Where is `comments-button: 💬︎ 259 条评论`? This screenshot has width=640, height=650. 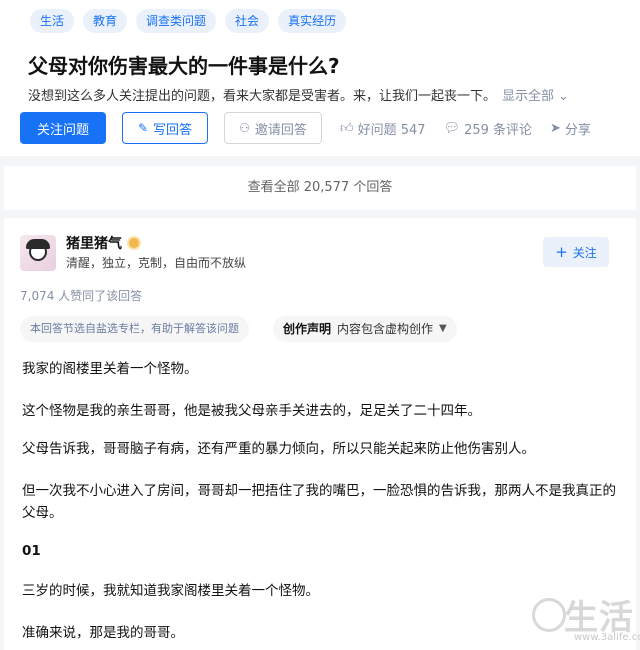 comments-button: 💬︎ 259 条评论 is located at coordinates (488, 128).